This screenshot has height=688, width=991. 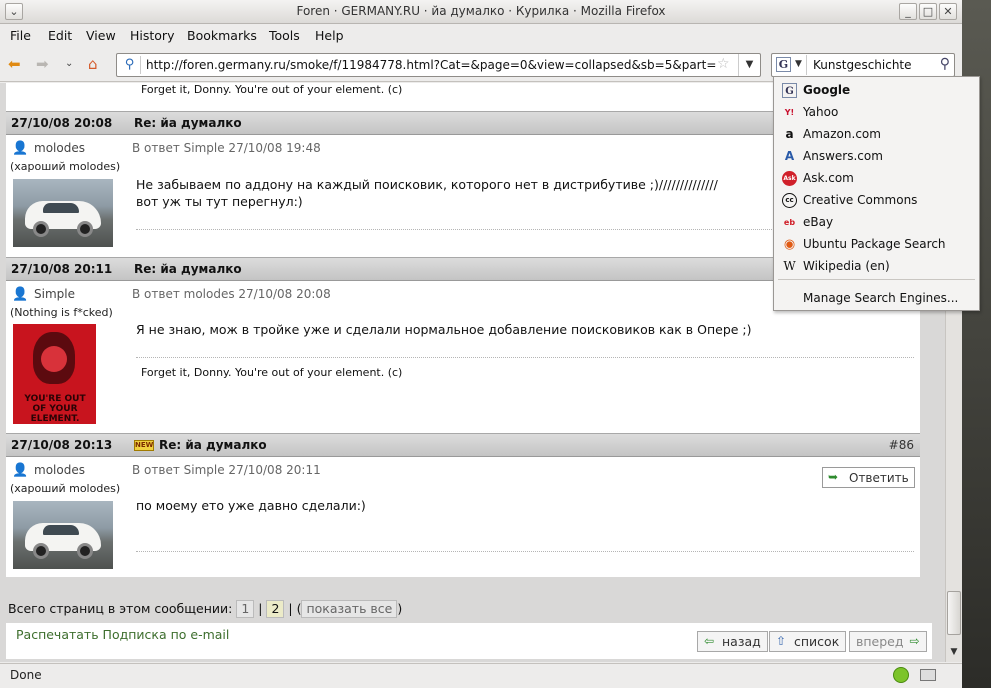 I want to click on reply-reference: В ответ Simple 27/10/08 20:11, so click(x=226, y=470).